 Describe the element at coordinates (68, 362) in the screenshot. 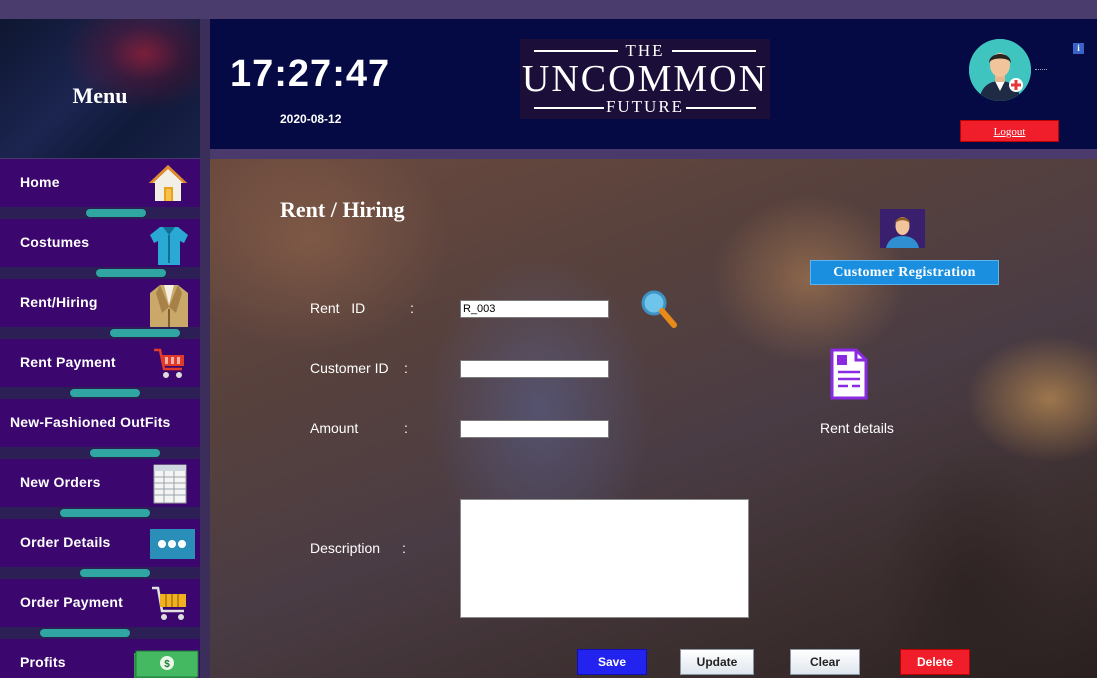

I see `sidebar-item-label: Rent Payment` at that location.